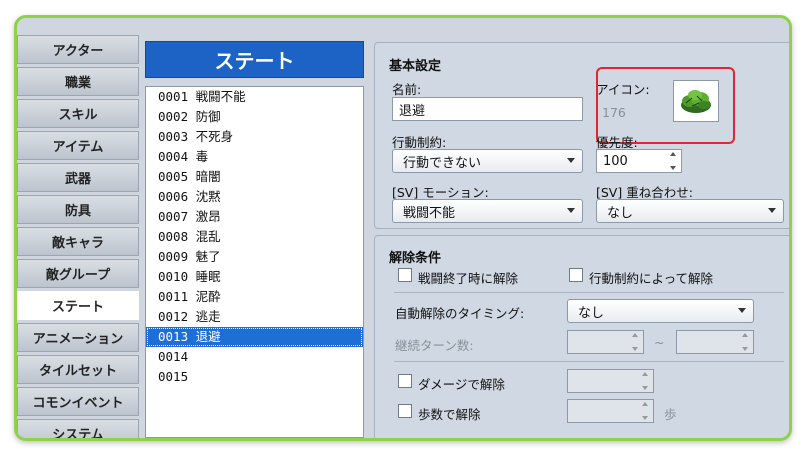 This screenshot has height=453, width=803. What do you see at coordinates (173, 196) in the screenshot?
I see `item-id: 0006` at bounding box center [173, 196].